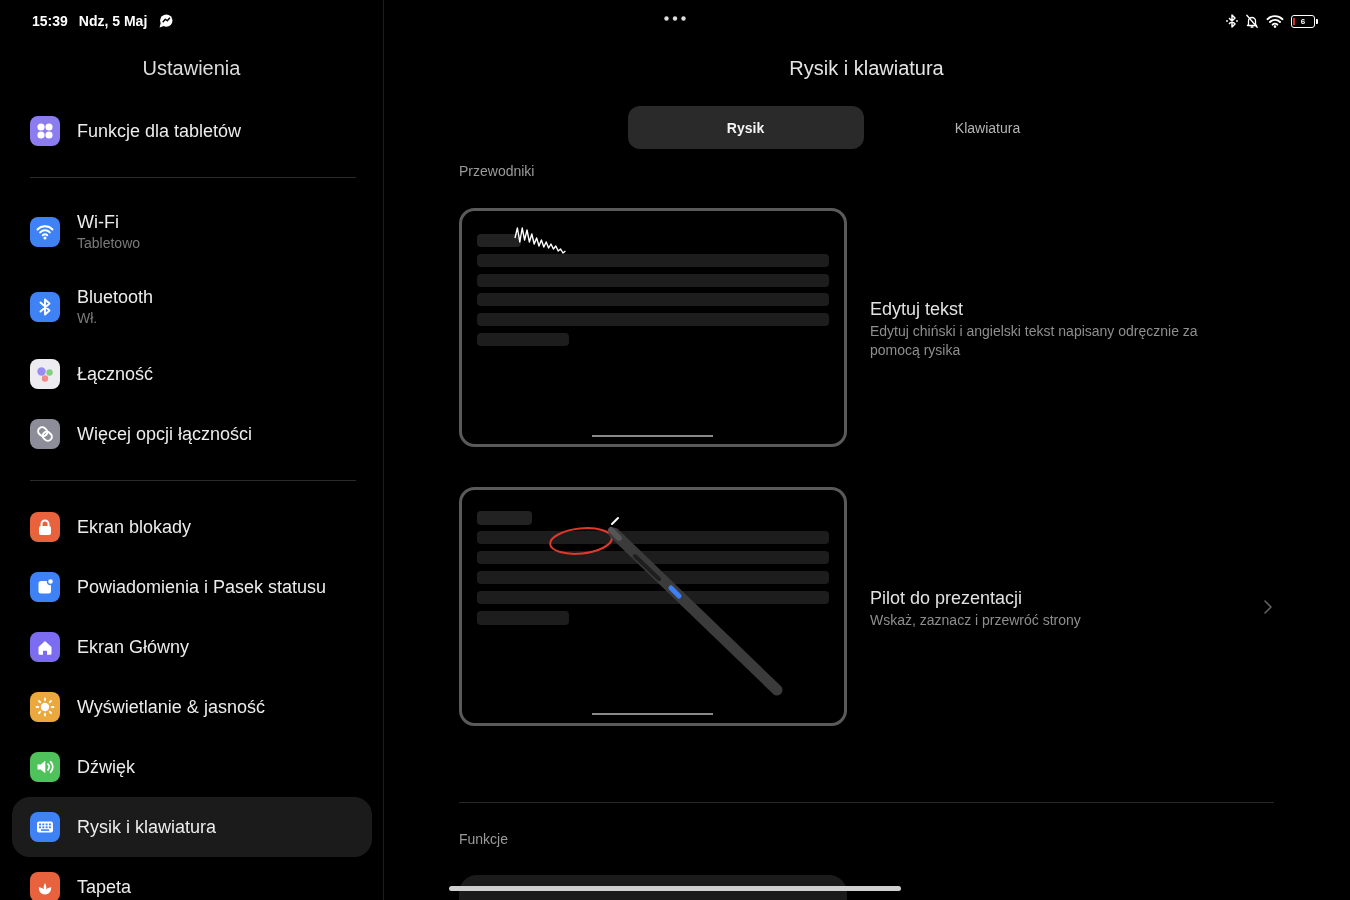 The width and height of the screenshot is (1350, 900). Describe the element at coordinates (192, 827) in the screenshot. I see `sidebar-item: Rysik i klawiatura` at that location.